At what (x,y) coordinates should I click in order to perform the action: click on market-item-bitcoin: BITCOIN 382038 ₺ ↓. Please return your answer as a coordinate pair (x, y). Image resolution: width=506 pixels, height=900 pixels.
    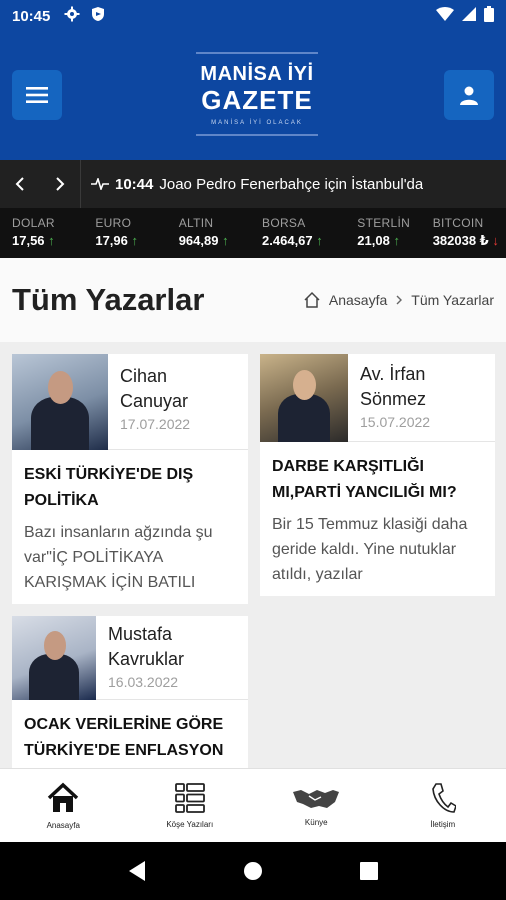
    Looking at the image, I should click on (463, 233).